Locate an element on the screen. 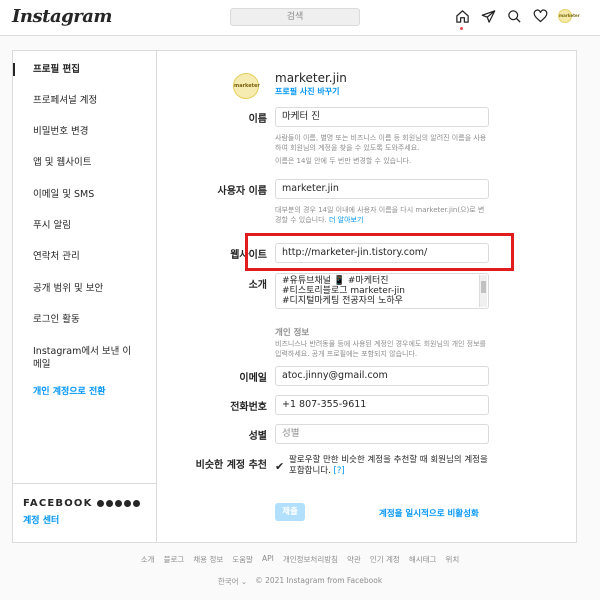 This screenshot has height=600, width=600. bio-scrollbar is located at coordinates (483, 291).